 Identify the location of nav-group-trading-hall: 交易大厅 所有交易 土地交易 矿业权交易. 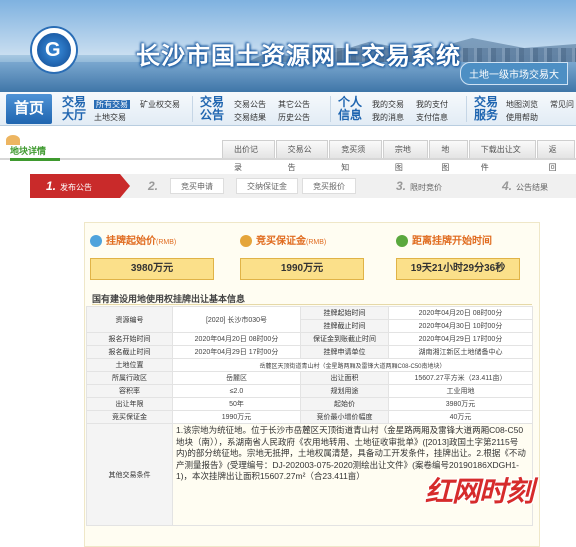
(127, 109).